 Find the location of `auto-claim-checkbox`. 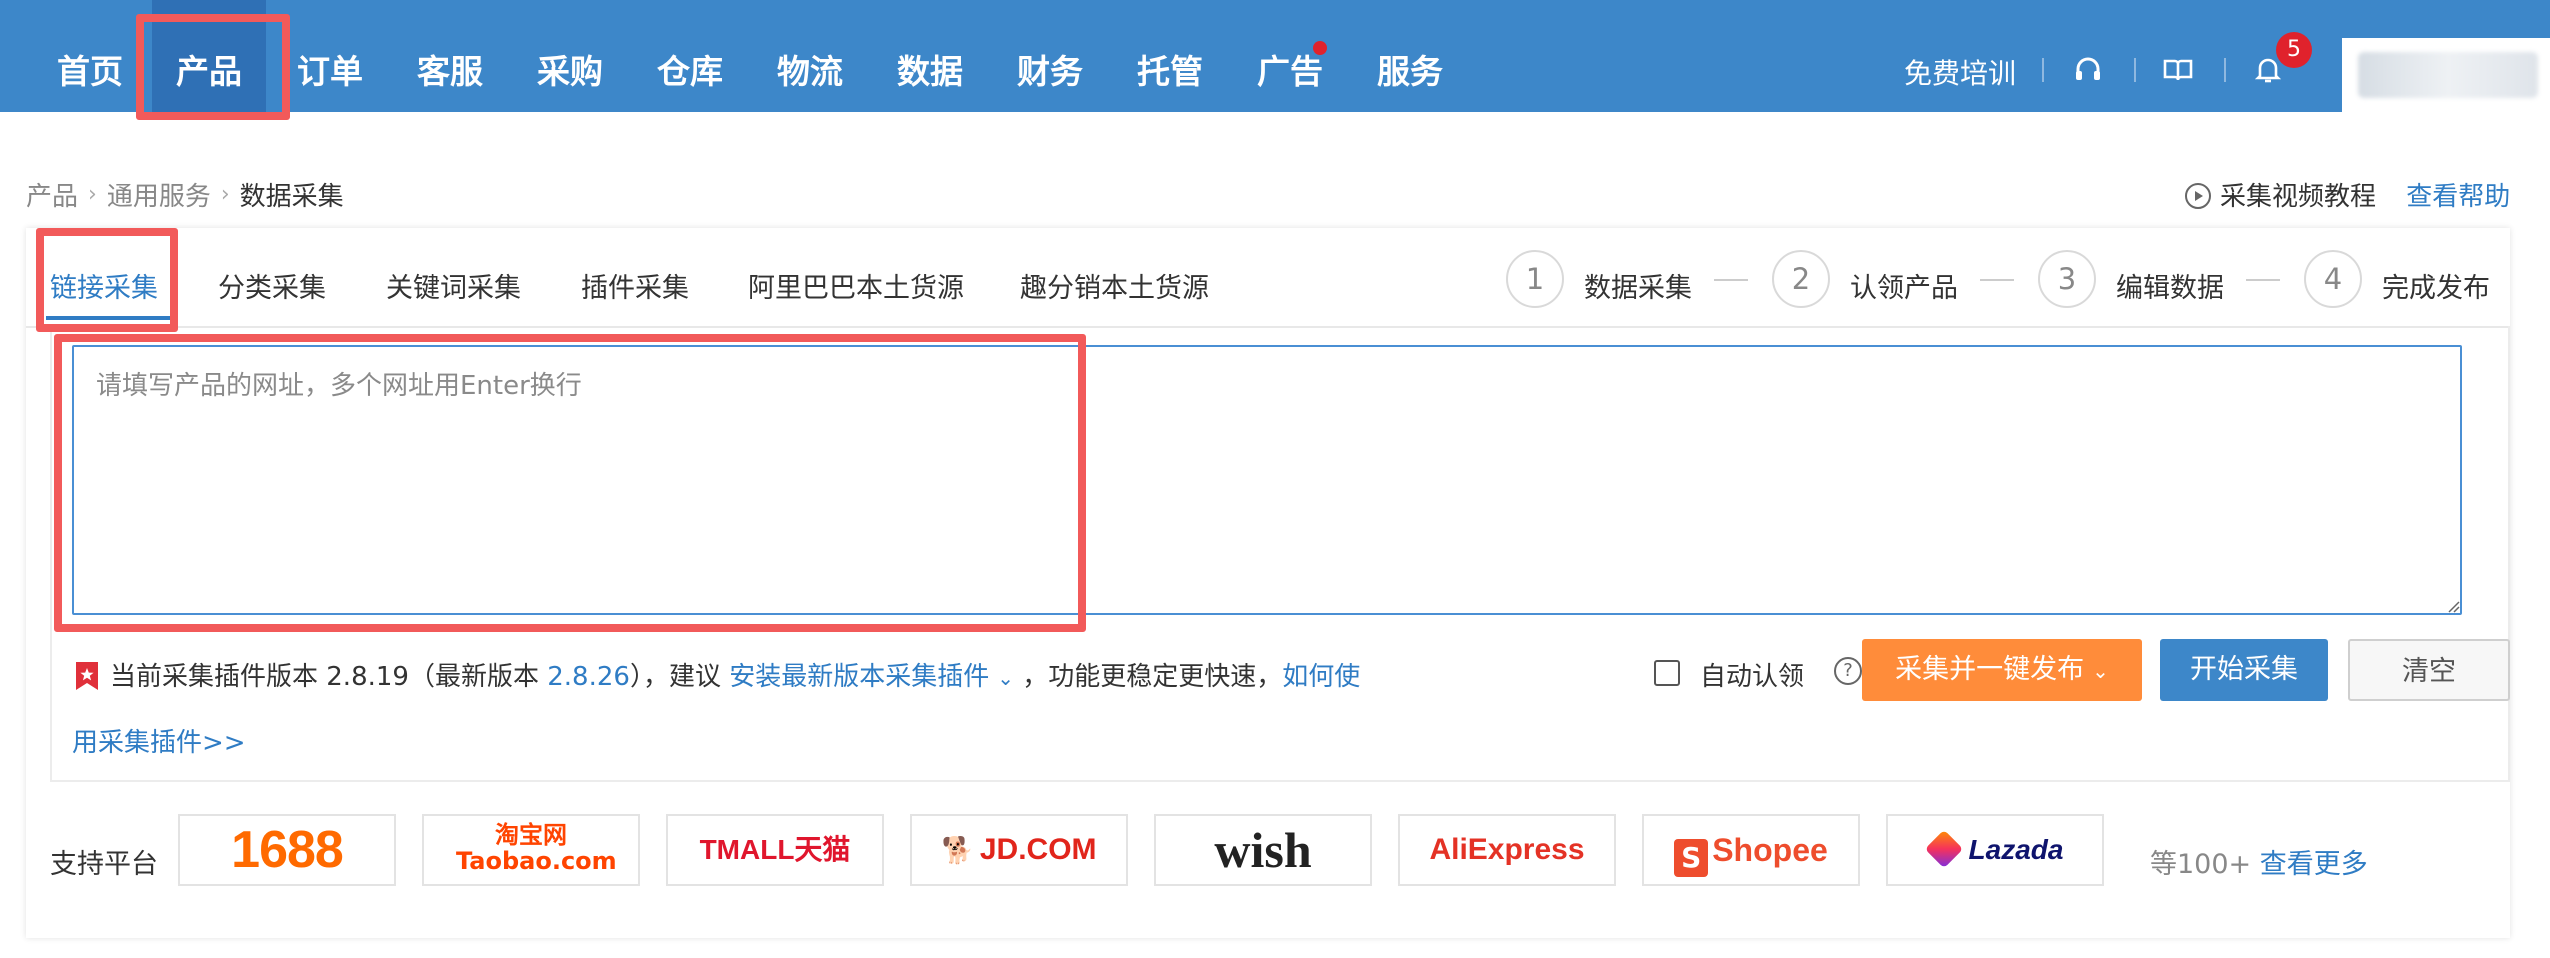

auto-claim-checkbox is located at coordinates (1667, 673).